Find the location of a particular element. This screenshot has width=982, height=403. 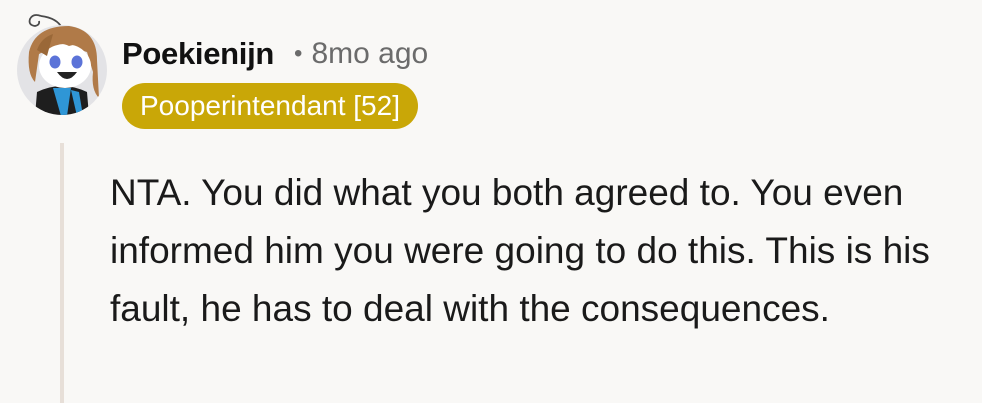

user-flair-badge: Pooperintendant [52] is located at coordinates (270, 106).